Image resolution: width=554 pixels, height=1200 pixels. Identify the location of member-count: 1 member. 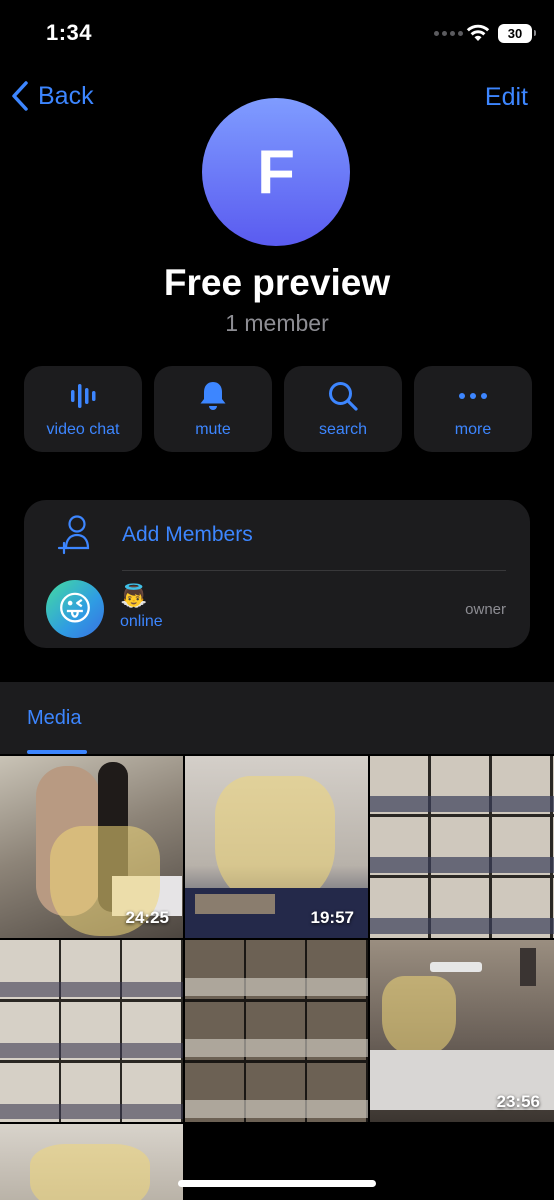
(277, 323).